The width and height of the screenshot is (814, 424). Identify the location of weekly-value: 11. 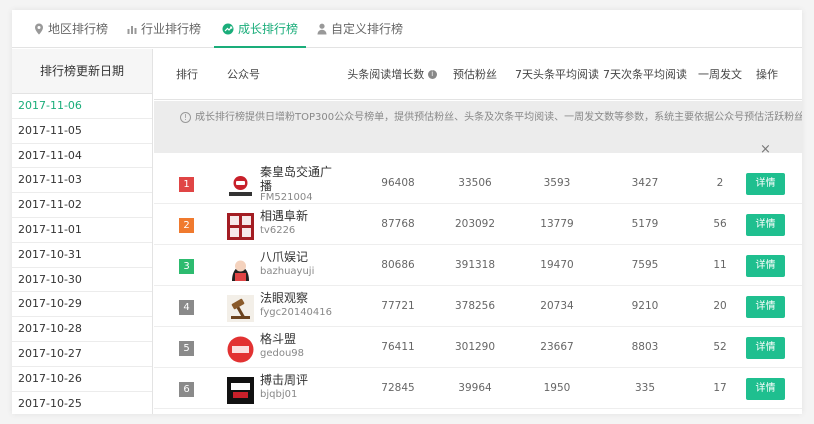
(720, 265).